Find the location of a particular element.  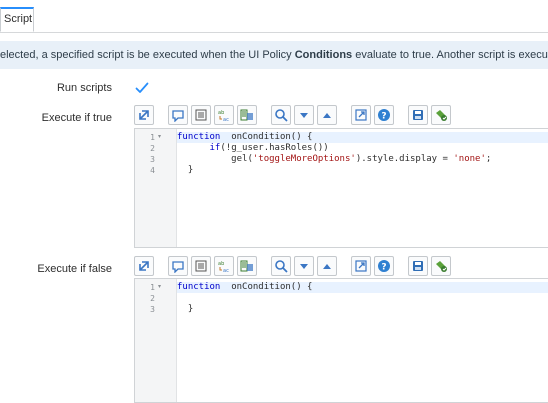

code-line: if(!g_user.hasRoles()) is located at coordinates (269, 148).